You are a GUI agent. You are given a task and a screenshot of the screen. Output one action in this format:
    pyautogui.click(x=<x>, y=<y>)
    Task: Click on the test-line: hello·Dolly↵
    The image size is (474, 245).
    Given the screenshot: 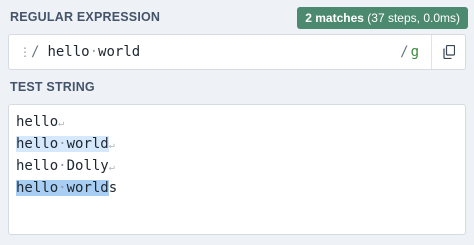 What is the action you would take?
    pyautogui.click(x=240, y=166)
    